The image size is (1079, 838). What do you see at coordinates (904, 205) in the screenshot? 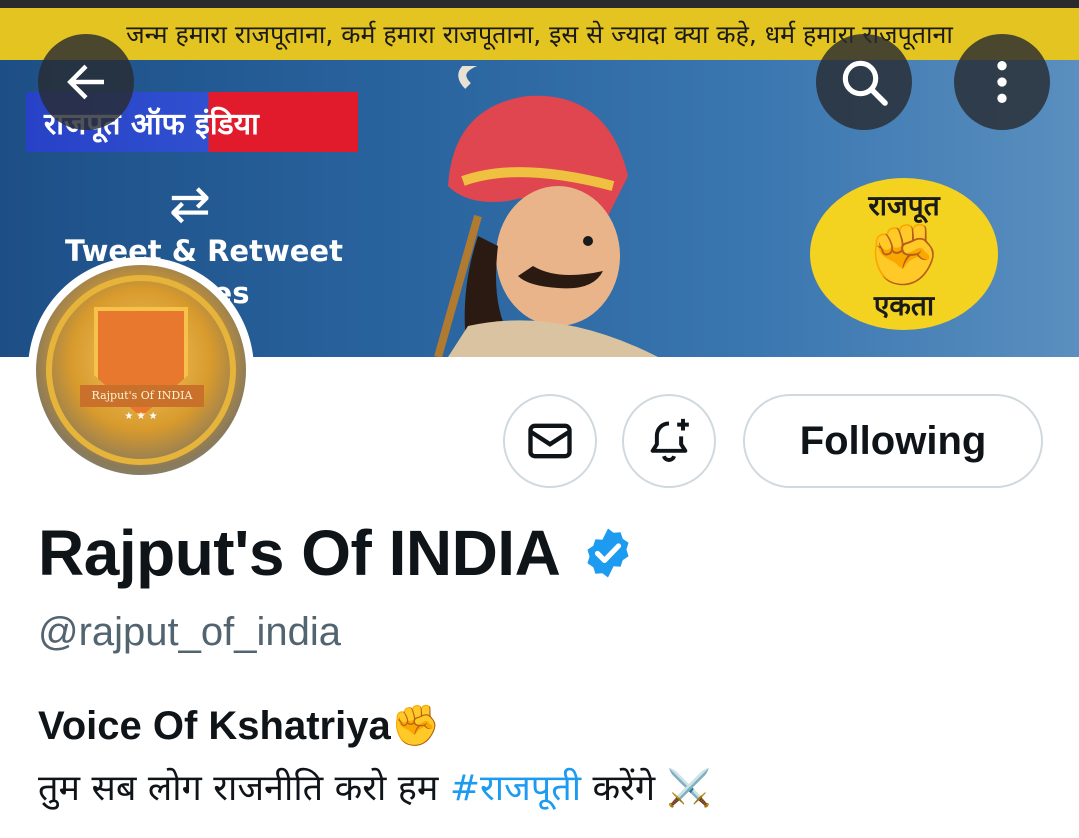
I see `badge-top-text: राजपूत` at bounding box center [904, 205].